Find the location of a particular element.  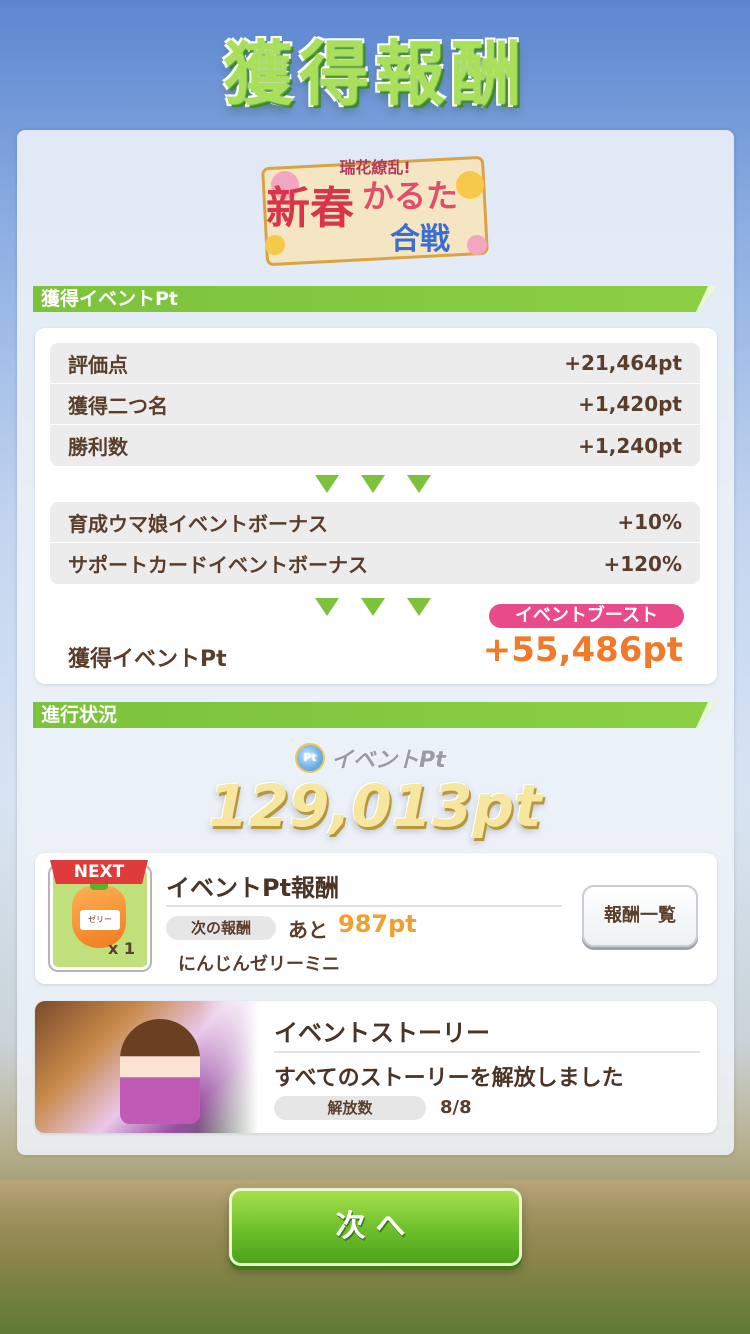

row-label: 評価点 is located at coordinates (98, 364).